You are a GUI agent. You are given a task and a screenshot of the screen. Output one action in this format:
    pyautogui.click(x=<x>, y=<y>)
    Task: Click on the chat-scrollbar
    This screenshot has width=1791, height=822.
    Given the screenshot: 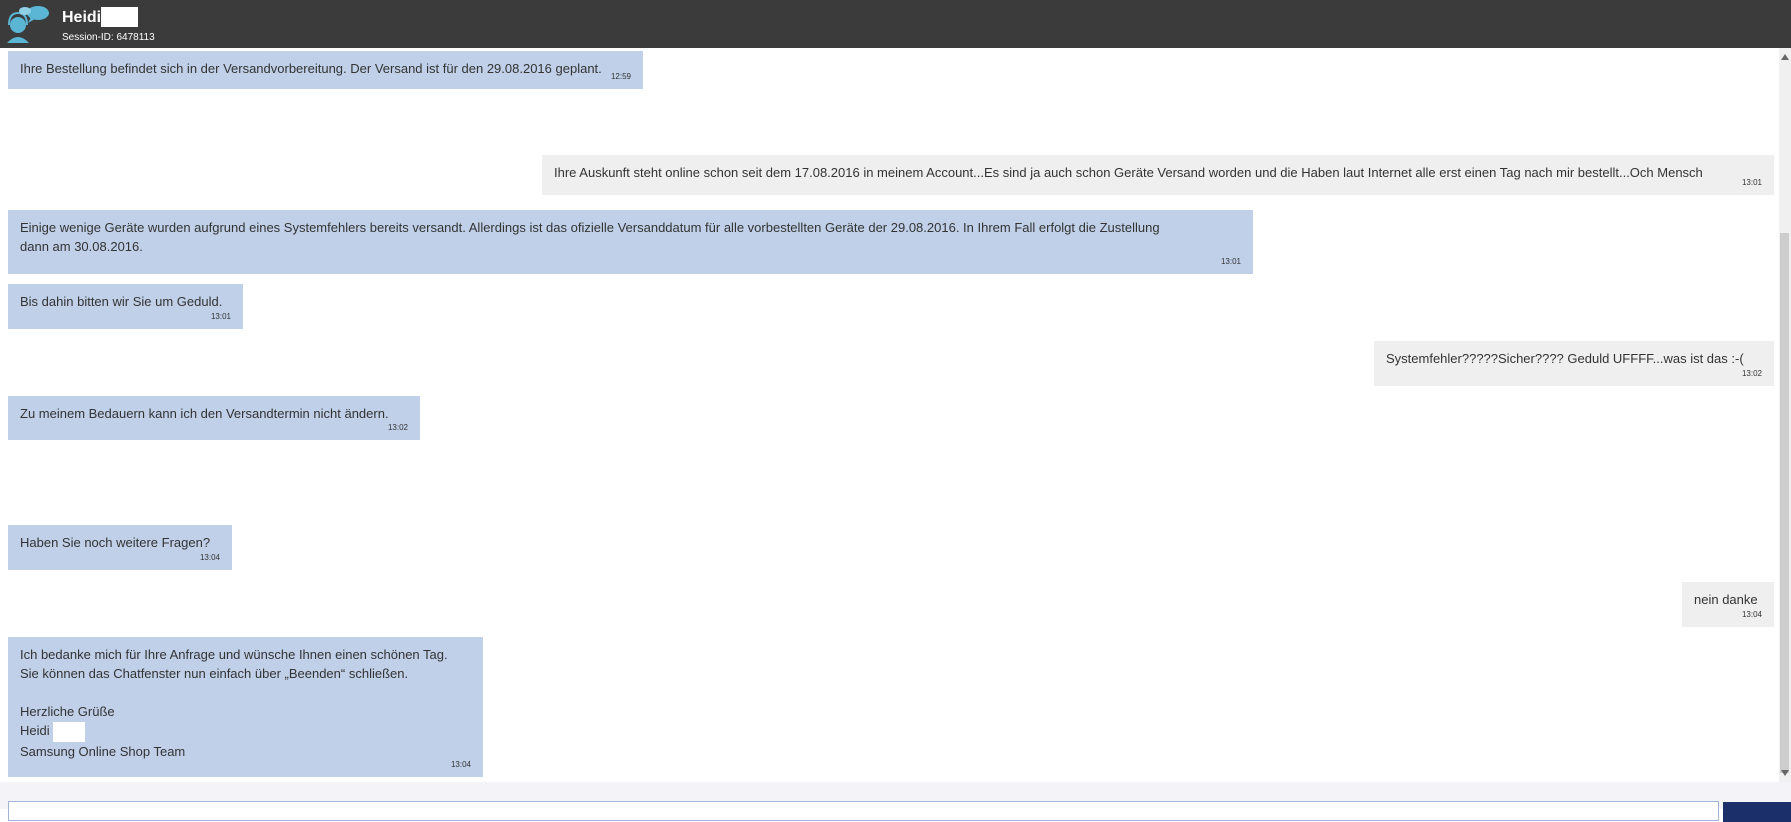 What is the action you would take?
    pyautogui.click(x=1785, y=415)
    